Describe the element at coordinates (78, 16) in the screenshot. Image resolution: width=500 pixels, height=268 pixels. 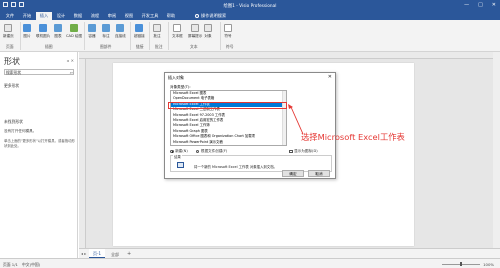
I see `tab-data: 数据` at that location.